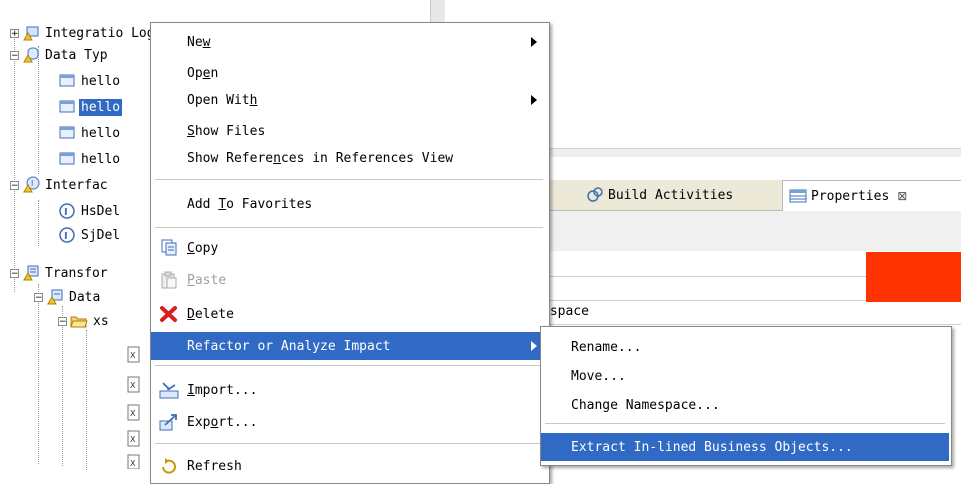 This screenshot has height=484, width=961. What do you see at coordinates (740, 312) in the screenshot?
I see `property-row: espace` at bounding box center [740, 312].